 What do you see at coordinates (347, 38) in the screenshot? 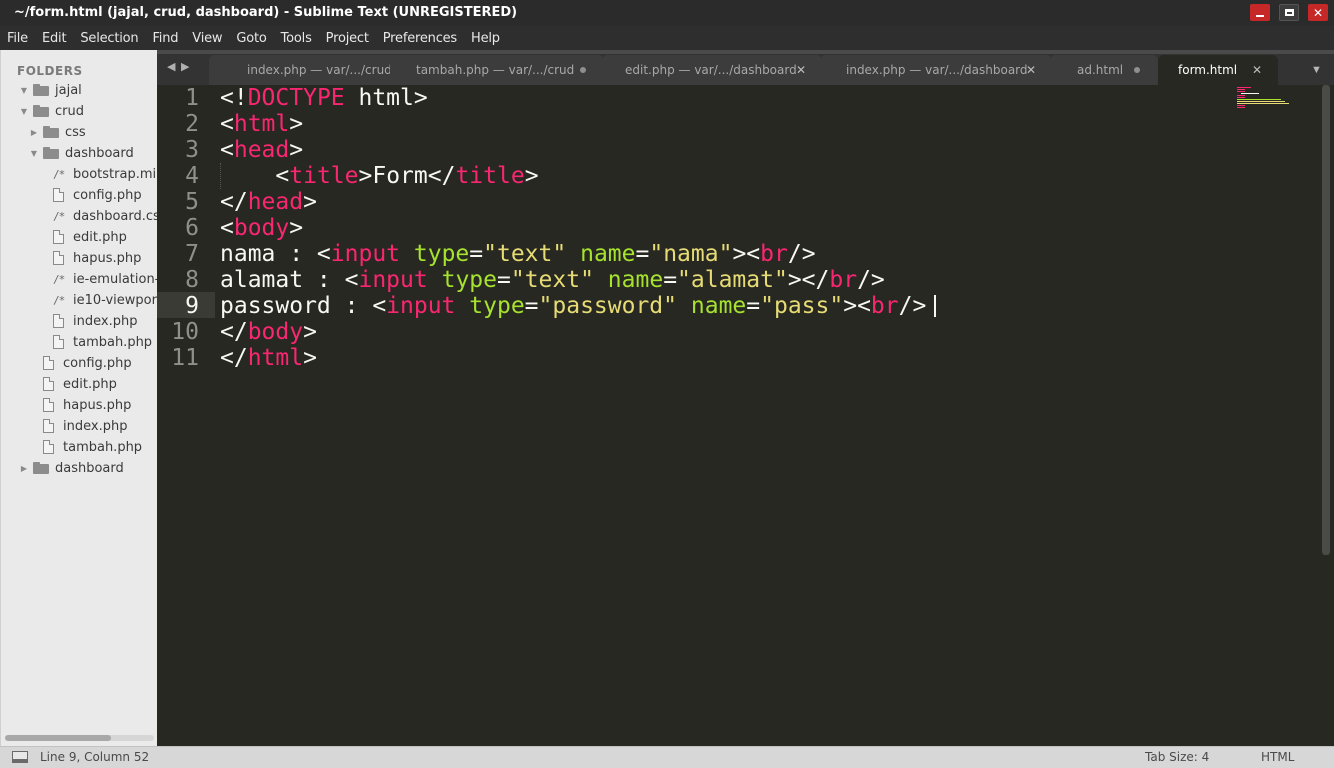
I see `menu-project: Project` at bounding box center [347, 38].